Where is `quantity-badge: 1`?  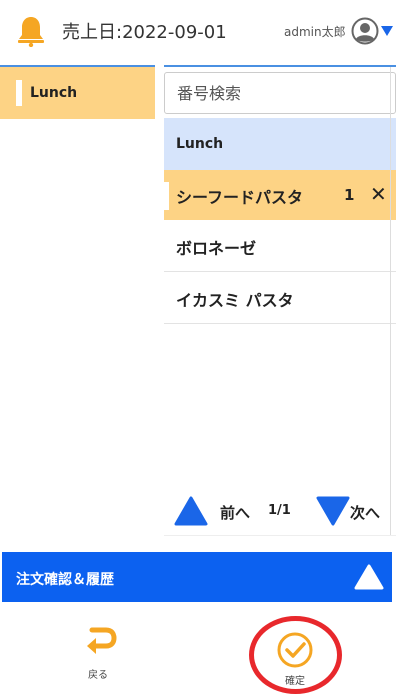 quantity-badge: 1 is located at coordinates (349, 195).